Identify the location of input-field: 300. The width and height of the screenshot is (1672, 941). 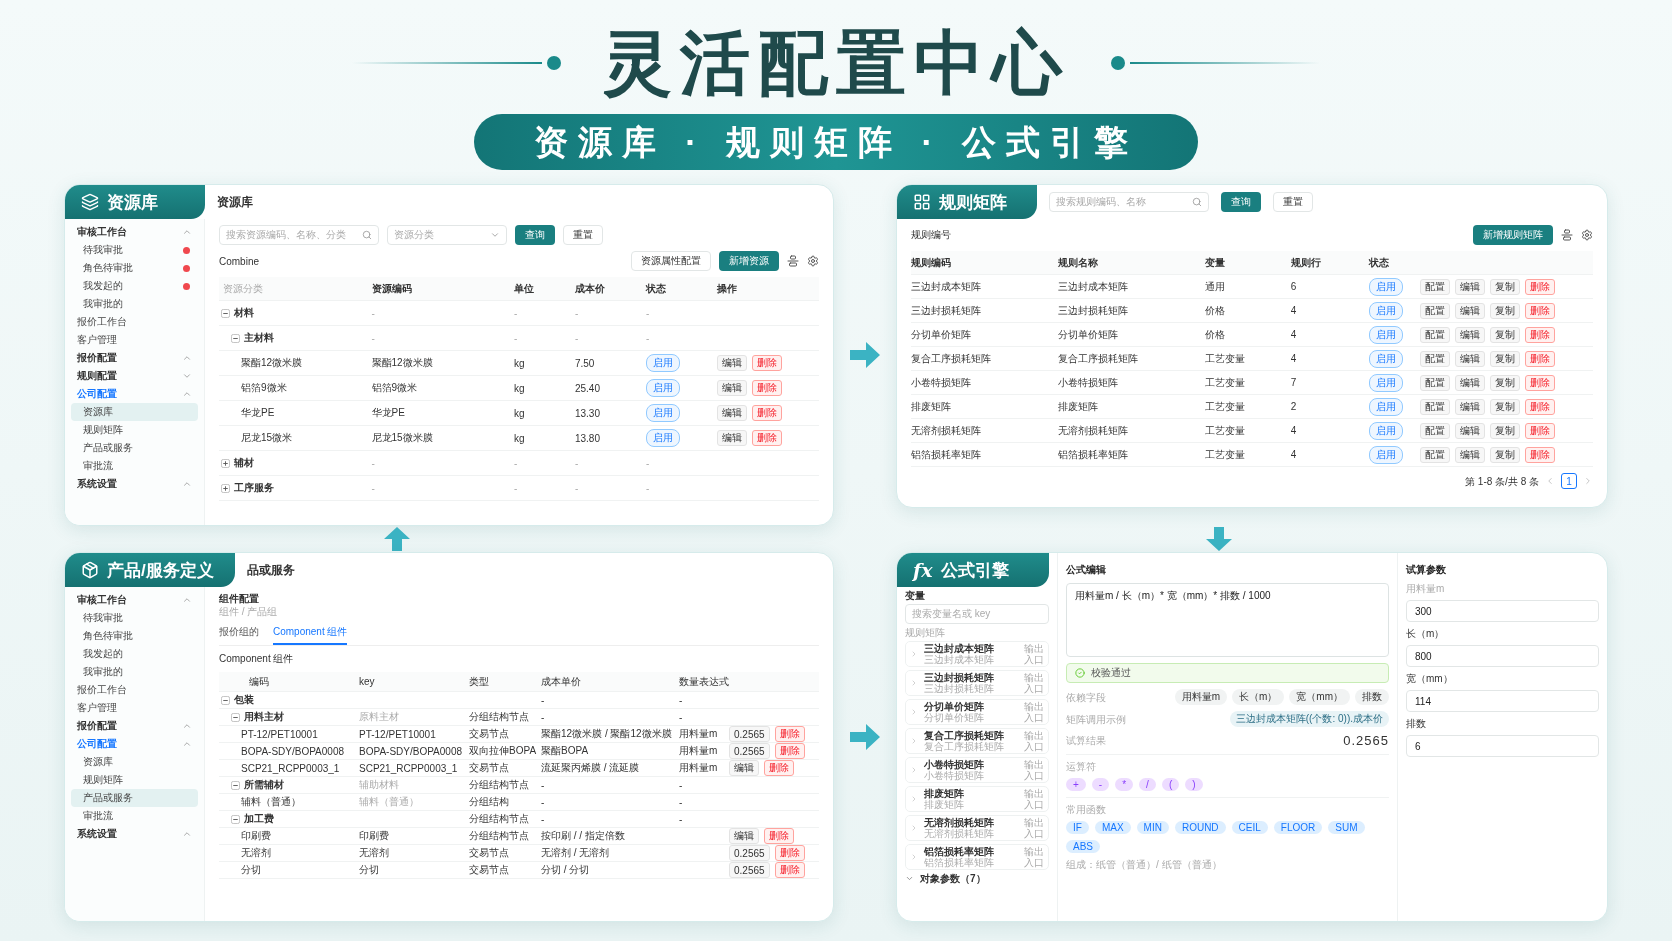
(1502, 611).